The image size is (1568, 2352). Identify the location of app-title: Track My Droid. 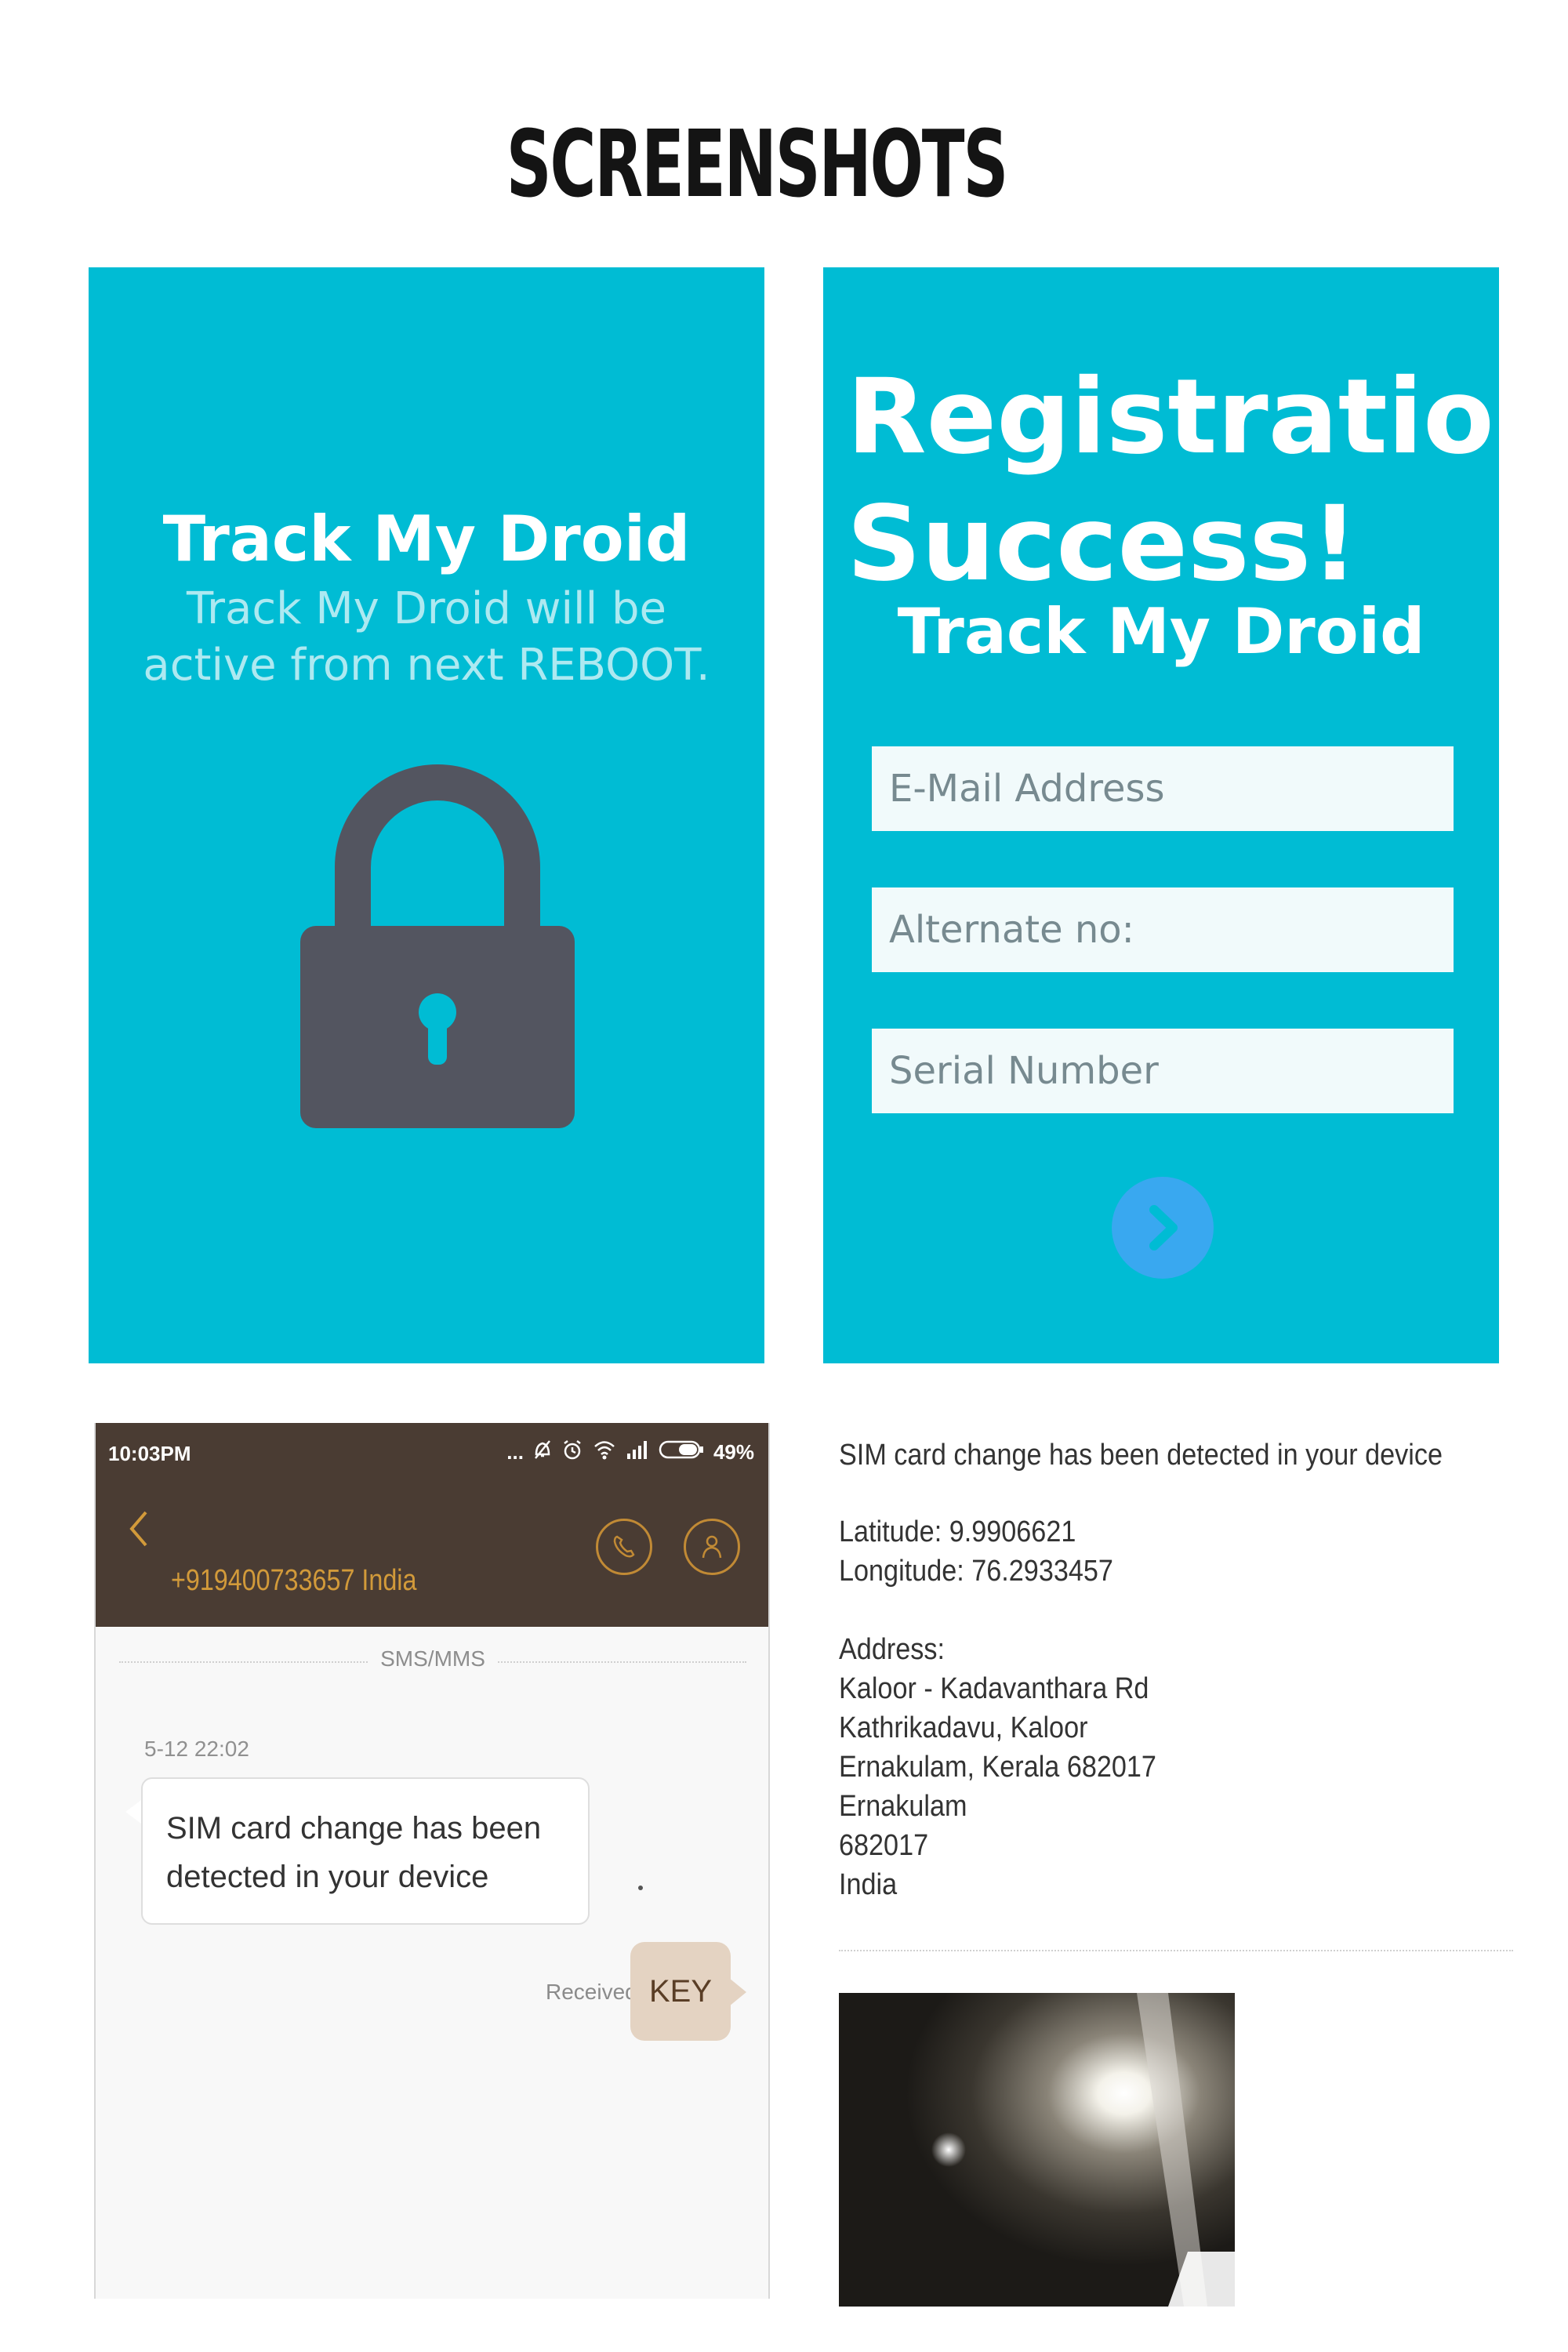
(426, 539).